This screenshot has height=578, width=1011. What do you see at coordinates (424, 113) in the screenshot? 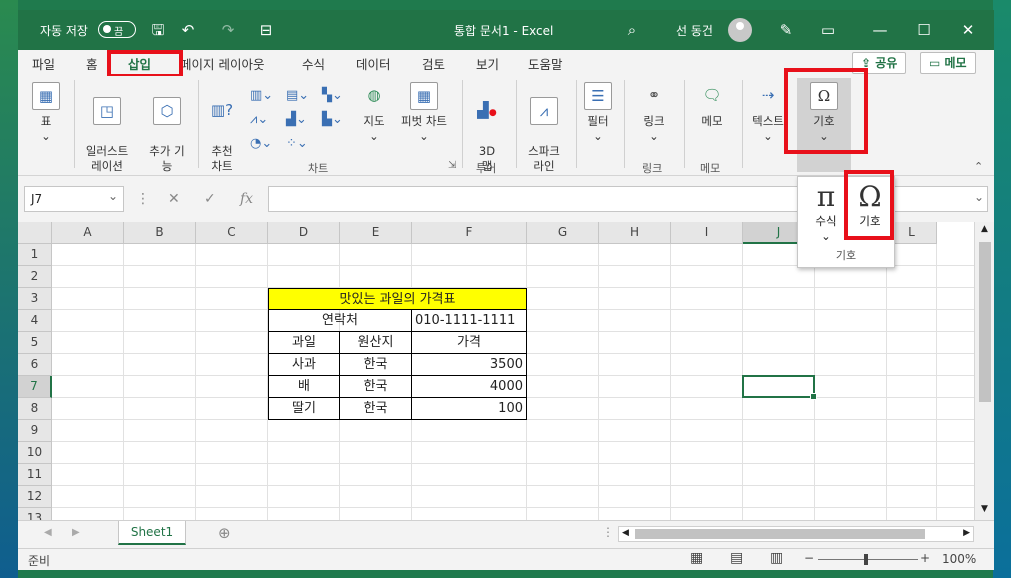
I see `pivot-chart-button: ▦ 피벗 차트 ⌄` at bounding box center [424, 113].